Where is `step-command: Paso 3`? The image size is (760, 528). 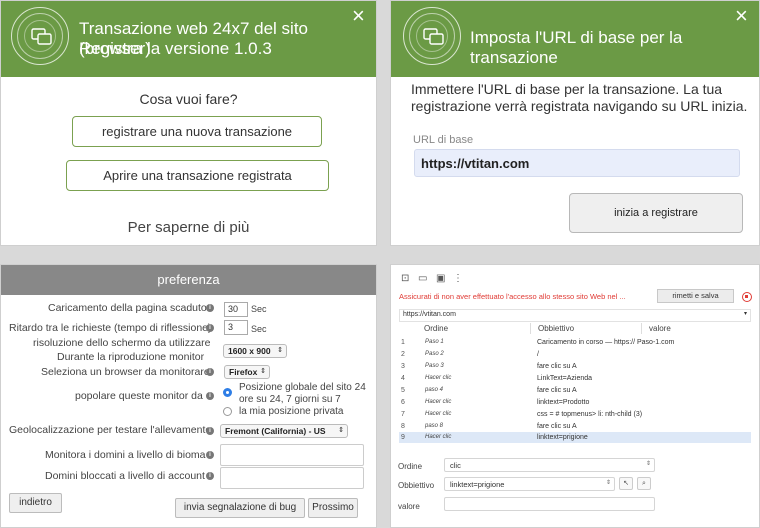
step-command: Paso 3 is located at coordinates (434, 366).